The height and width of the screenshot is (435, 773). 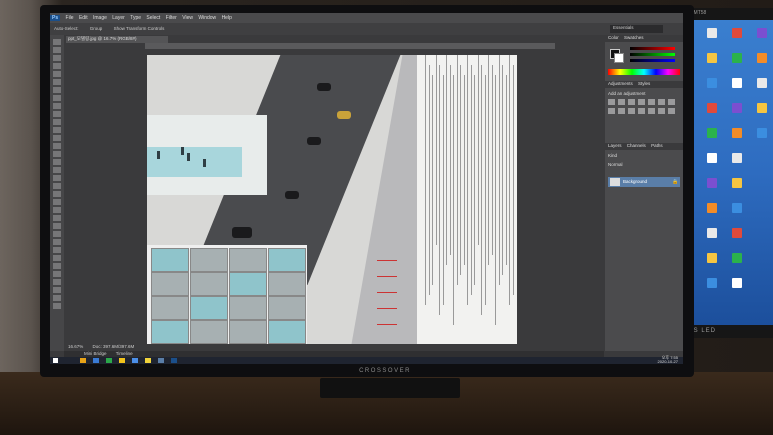 What do you see at coordinates (644, 182) in the screenshot?
I see `layer-row-background: Background 🔒` at bounding box center [644, 182].